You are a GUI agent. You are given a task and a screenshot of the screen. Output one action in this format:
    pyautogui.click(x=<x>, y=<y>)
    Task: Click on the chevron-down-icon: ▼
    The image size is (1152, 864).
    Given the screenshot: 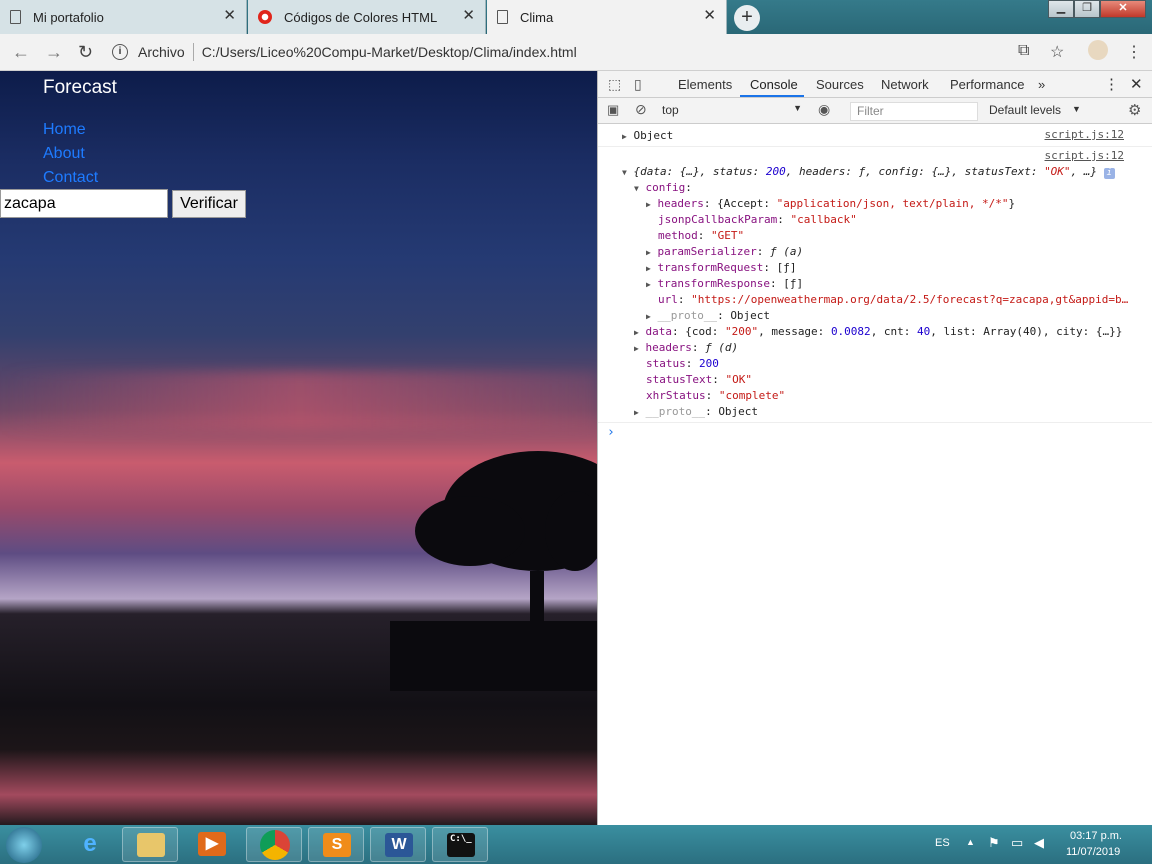 What is the action you would take?
    pyautogui.click(x=797, y=108)
    